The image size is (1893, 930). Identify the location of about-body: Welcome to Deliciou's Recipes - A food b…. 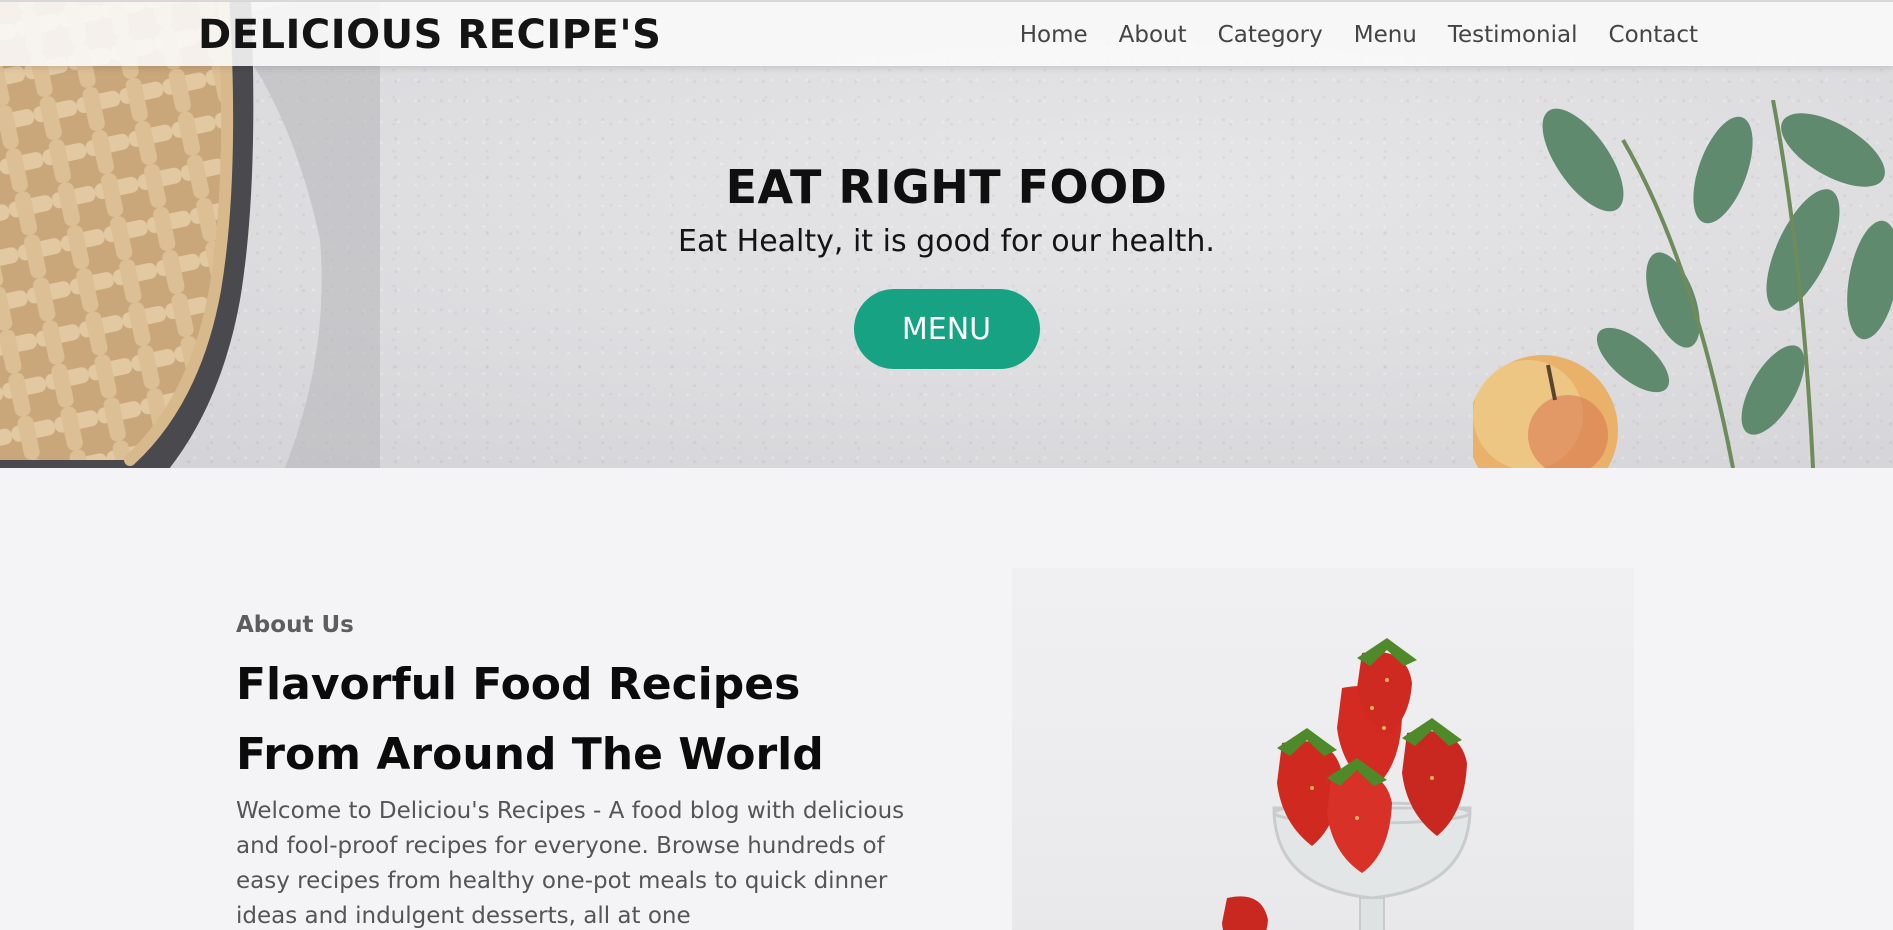
(570, 863).